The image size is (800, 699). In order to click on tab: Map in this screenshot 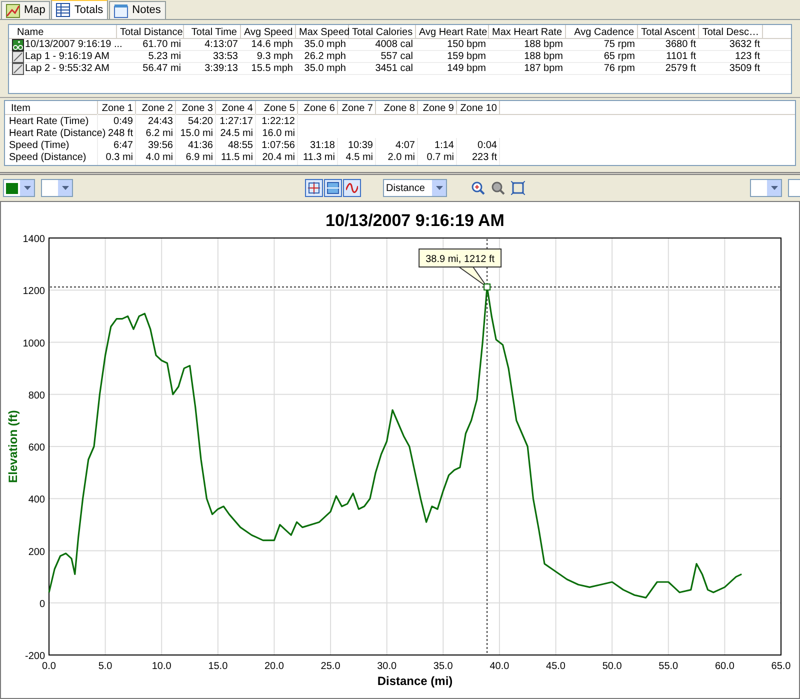, I will do `click(25, 10)`.